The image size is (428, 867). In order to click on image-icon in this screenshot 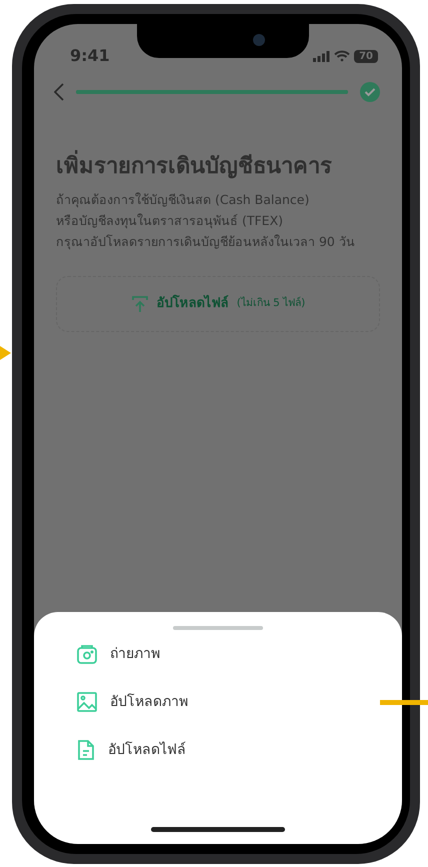, I will do `click(87, 702)`.